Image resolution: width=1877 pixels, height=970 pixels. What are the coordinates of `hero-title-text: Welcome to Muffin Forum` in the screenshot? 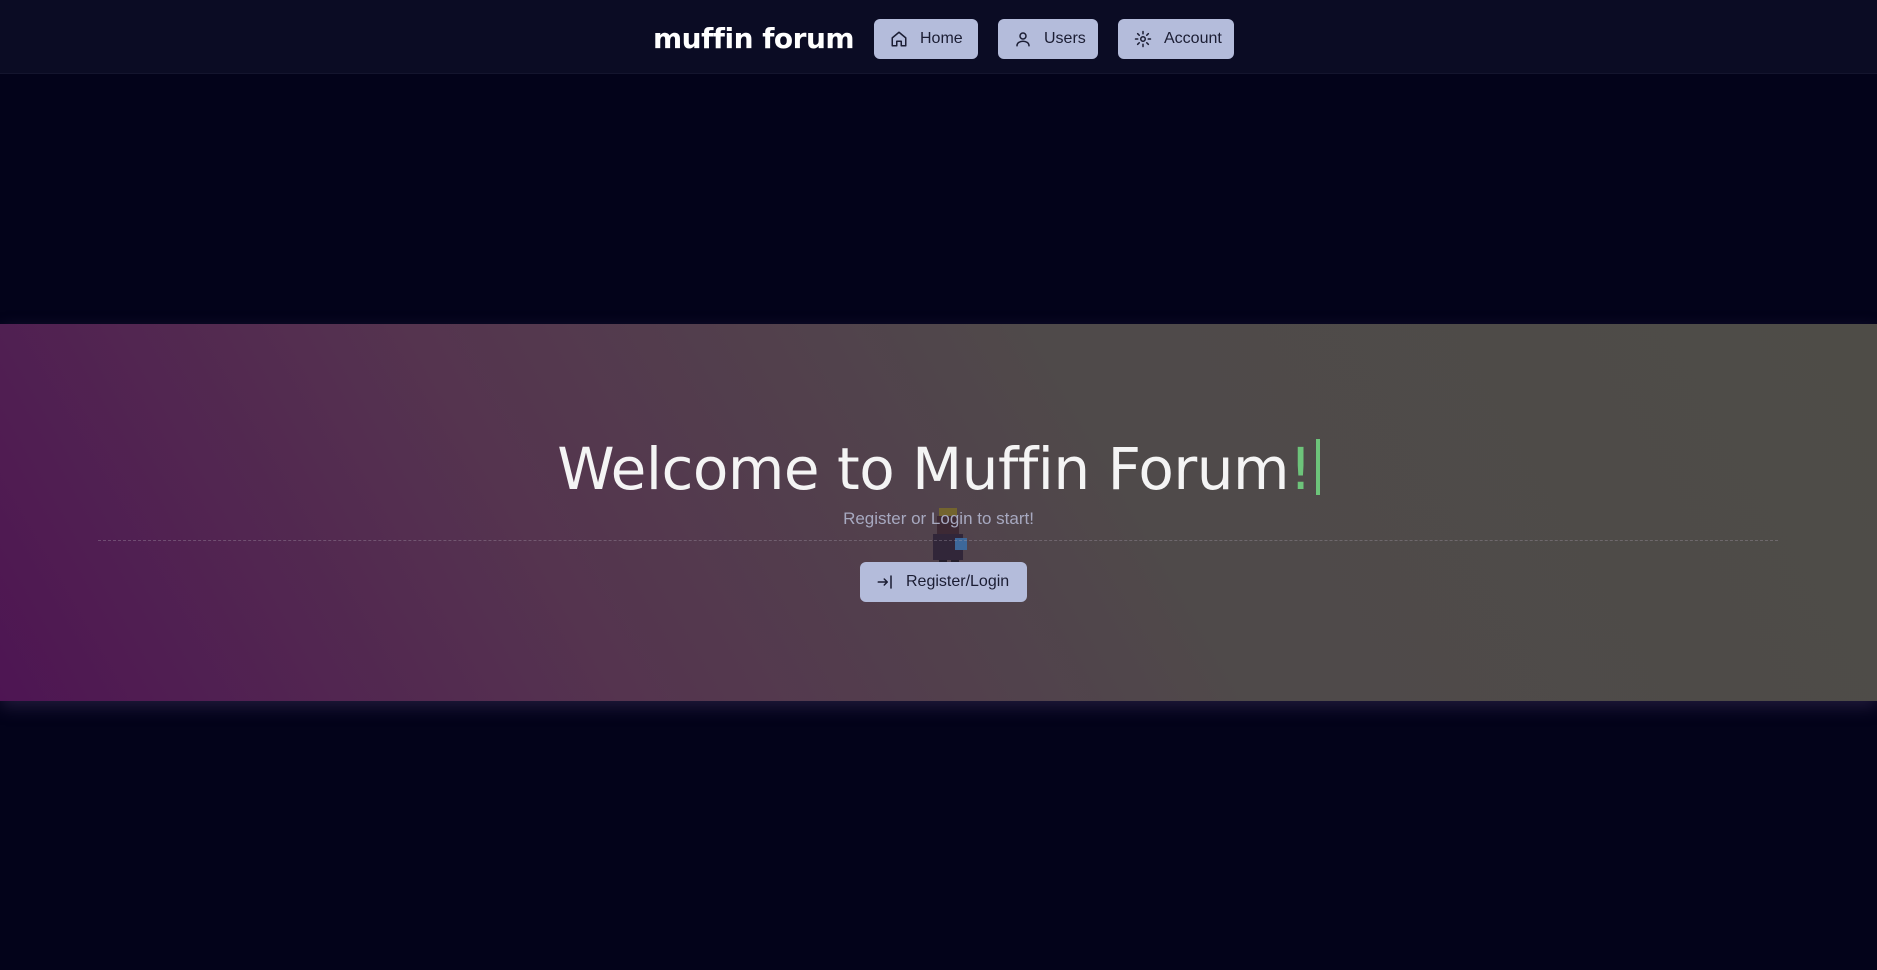 It's located at (923, 469).